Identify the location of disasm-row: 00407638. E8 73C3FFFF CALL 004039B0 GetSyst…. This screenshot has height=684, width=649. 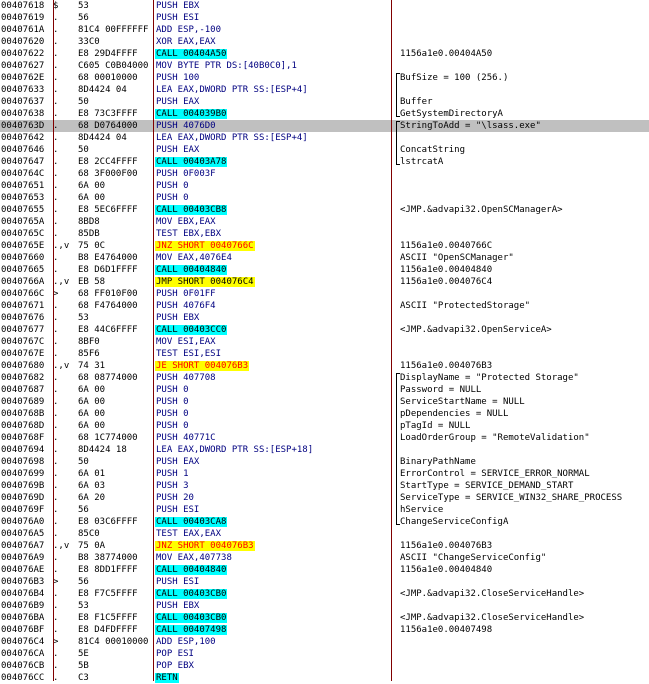
(324, 114).